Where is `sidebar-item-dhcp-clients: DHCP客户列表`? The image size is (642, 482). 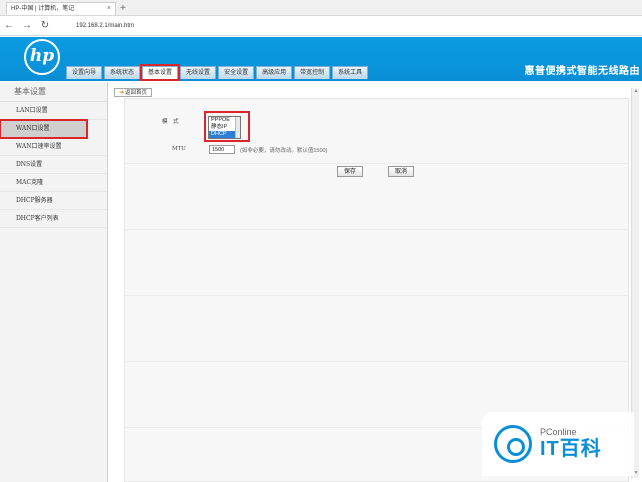 sidebar-item-dhcp-clients: DHCP客户列表 is located at coordinates (53, 219).